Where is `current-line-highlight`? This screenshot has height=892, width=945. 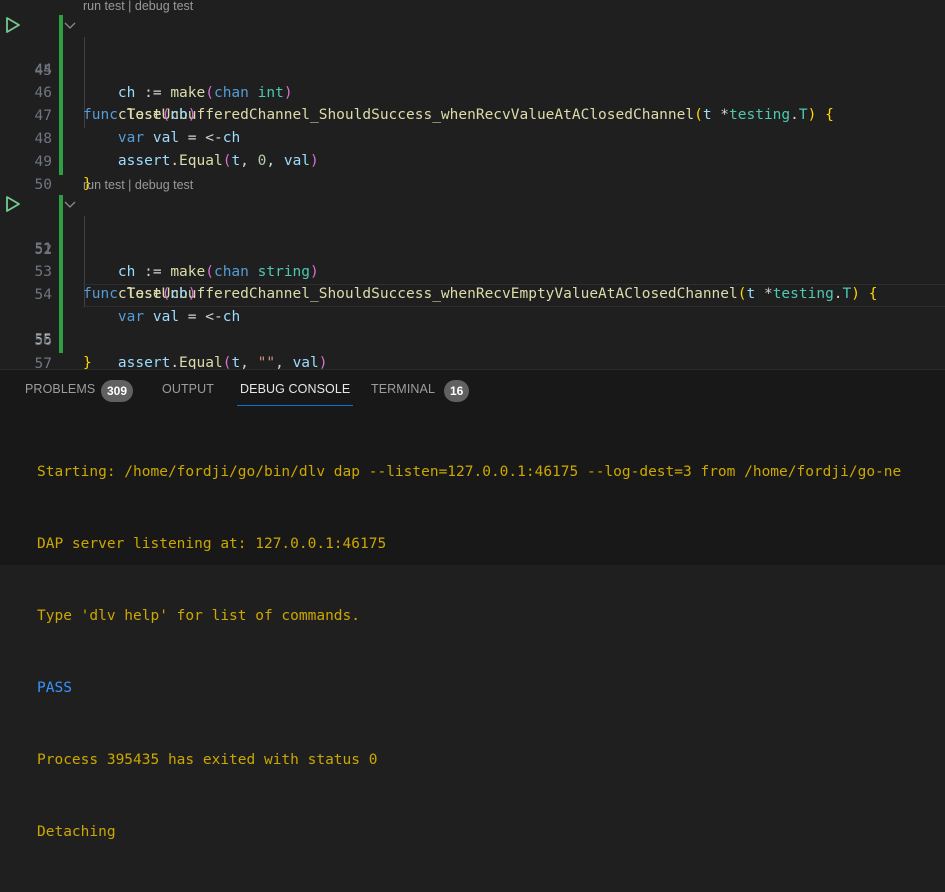 current-line-highlight is located at coordinates (514, 295).